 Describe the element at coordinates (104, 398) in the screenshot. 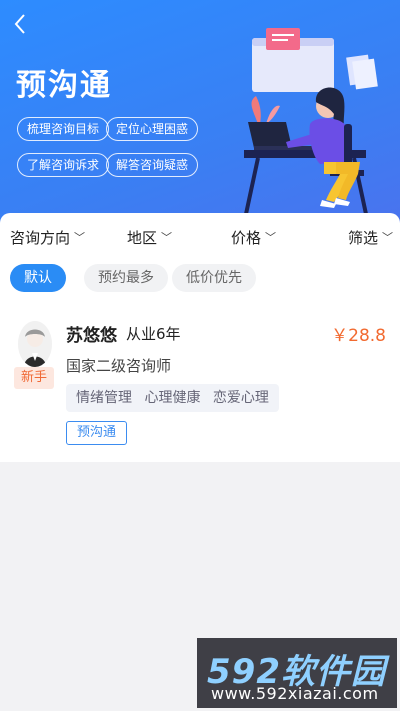

I see `tag-emotion: 情绪管理` at that location.